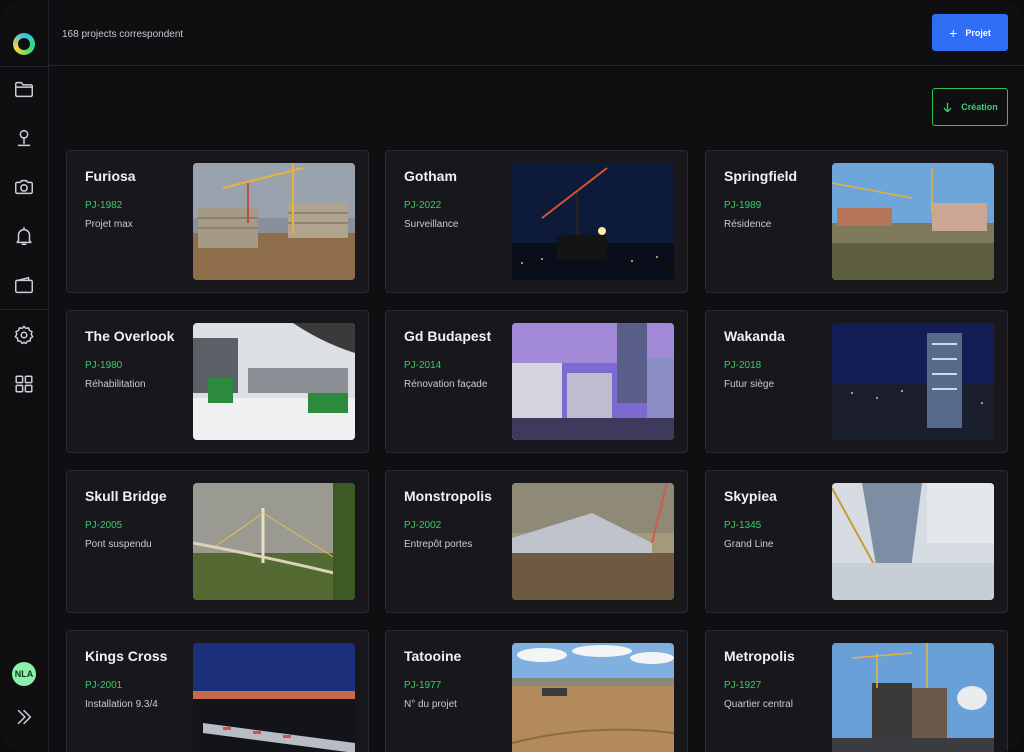 This screenshot has height=752, width=1024. I want to click on sort-creation-button: Création, so click(970, 107).